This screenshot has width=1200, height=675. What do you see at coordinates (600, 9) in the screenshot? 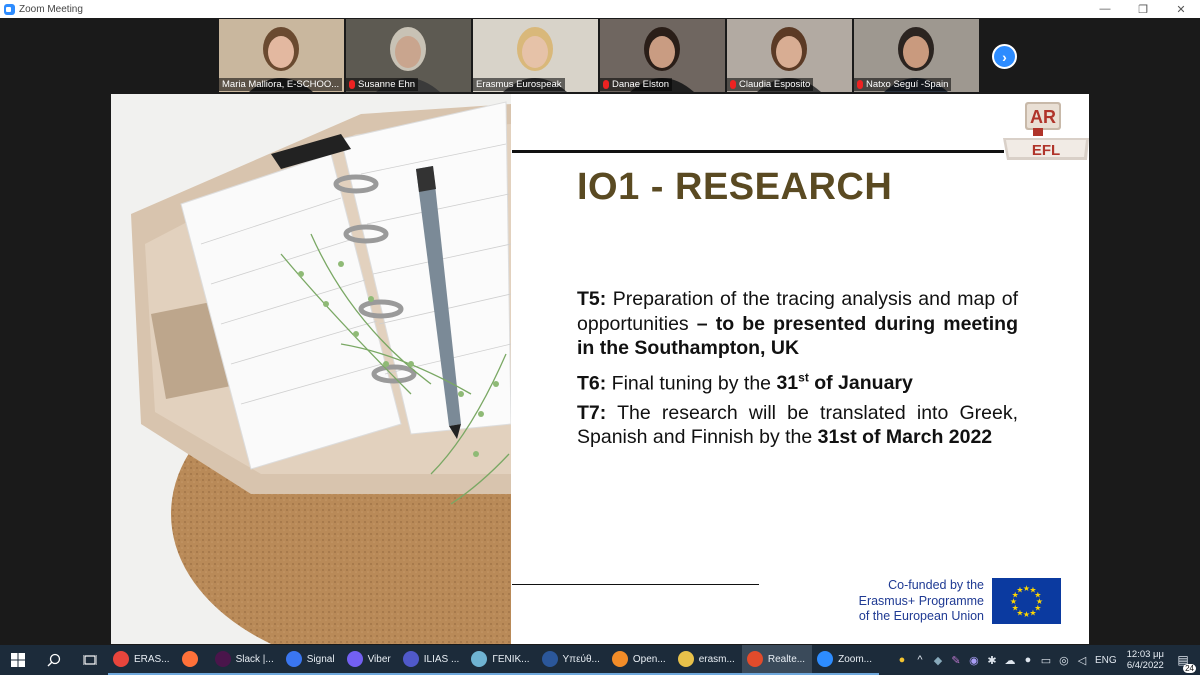
I see `title-bar: Zoom Meeting — ❐ ✕` at bounding box center [600, 9].